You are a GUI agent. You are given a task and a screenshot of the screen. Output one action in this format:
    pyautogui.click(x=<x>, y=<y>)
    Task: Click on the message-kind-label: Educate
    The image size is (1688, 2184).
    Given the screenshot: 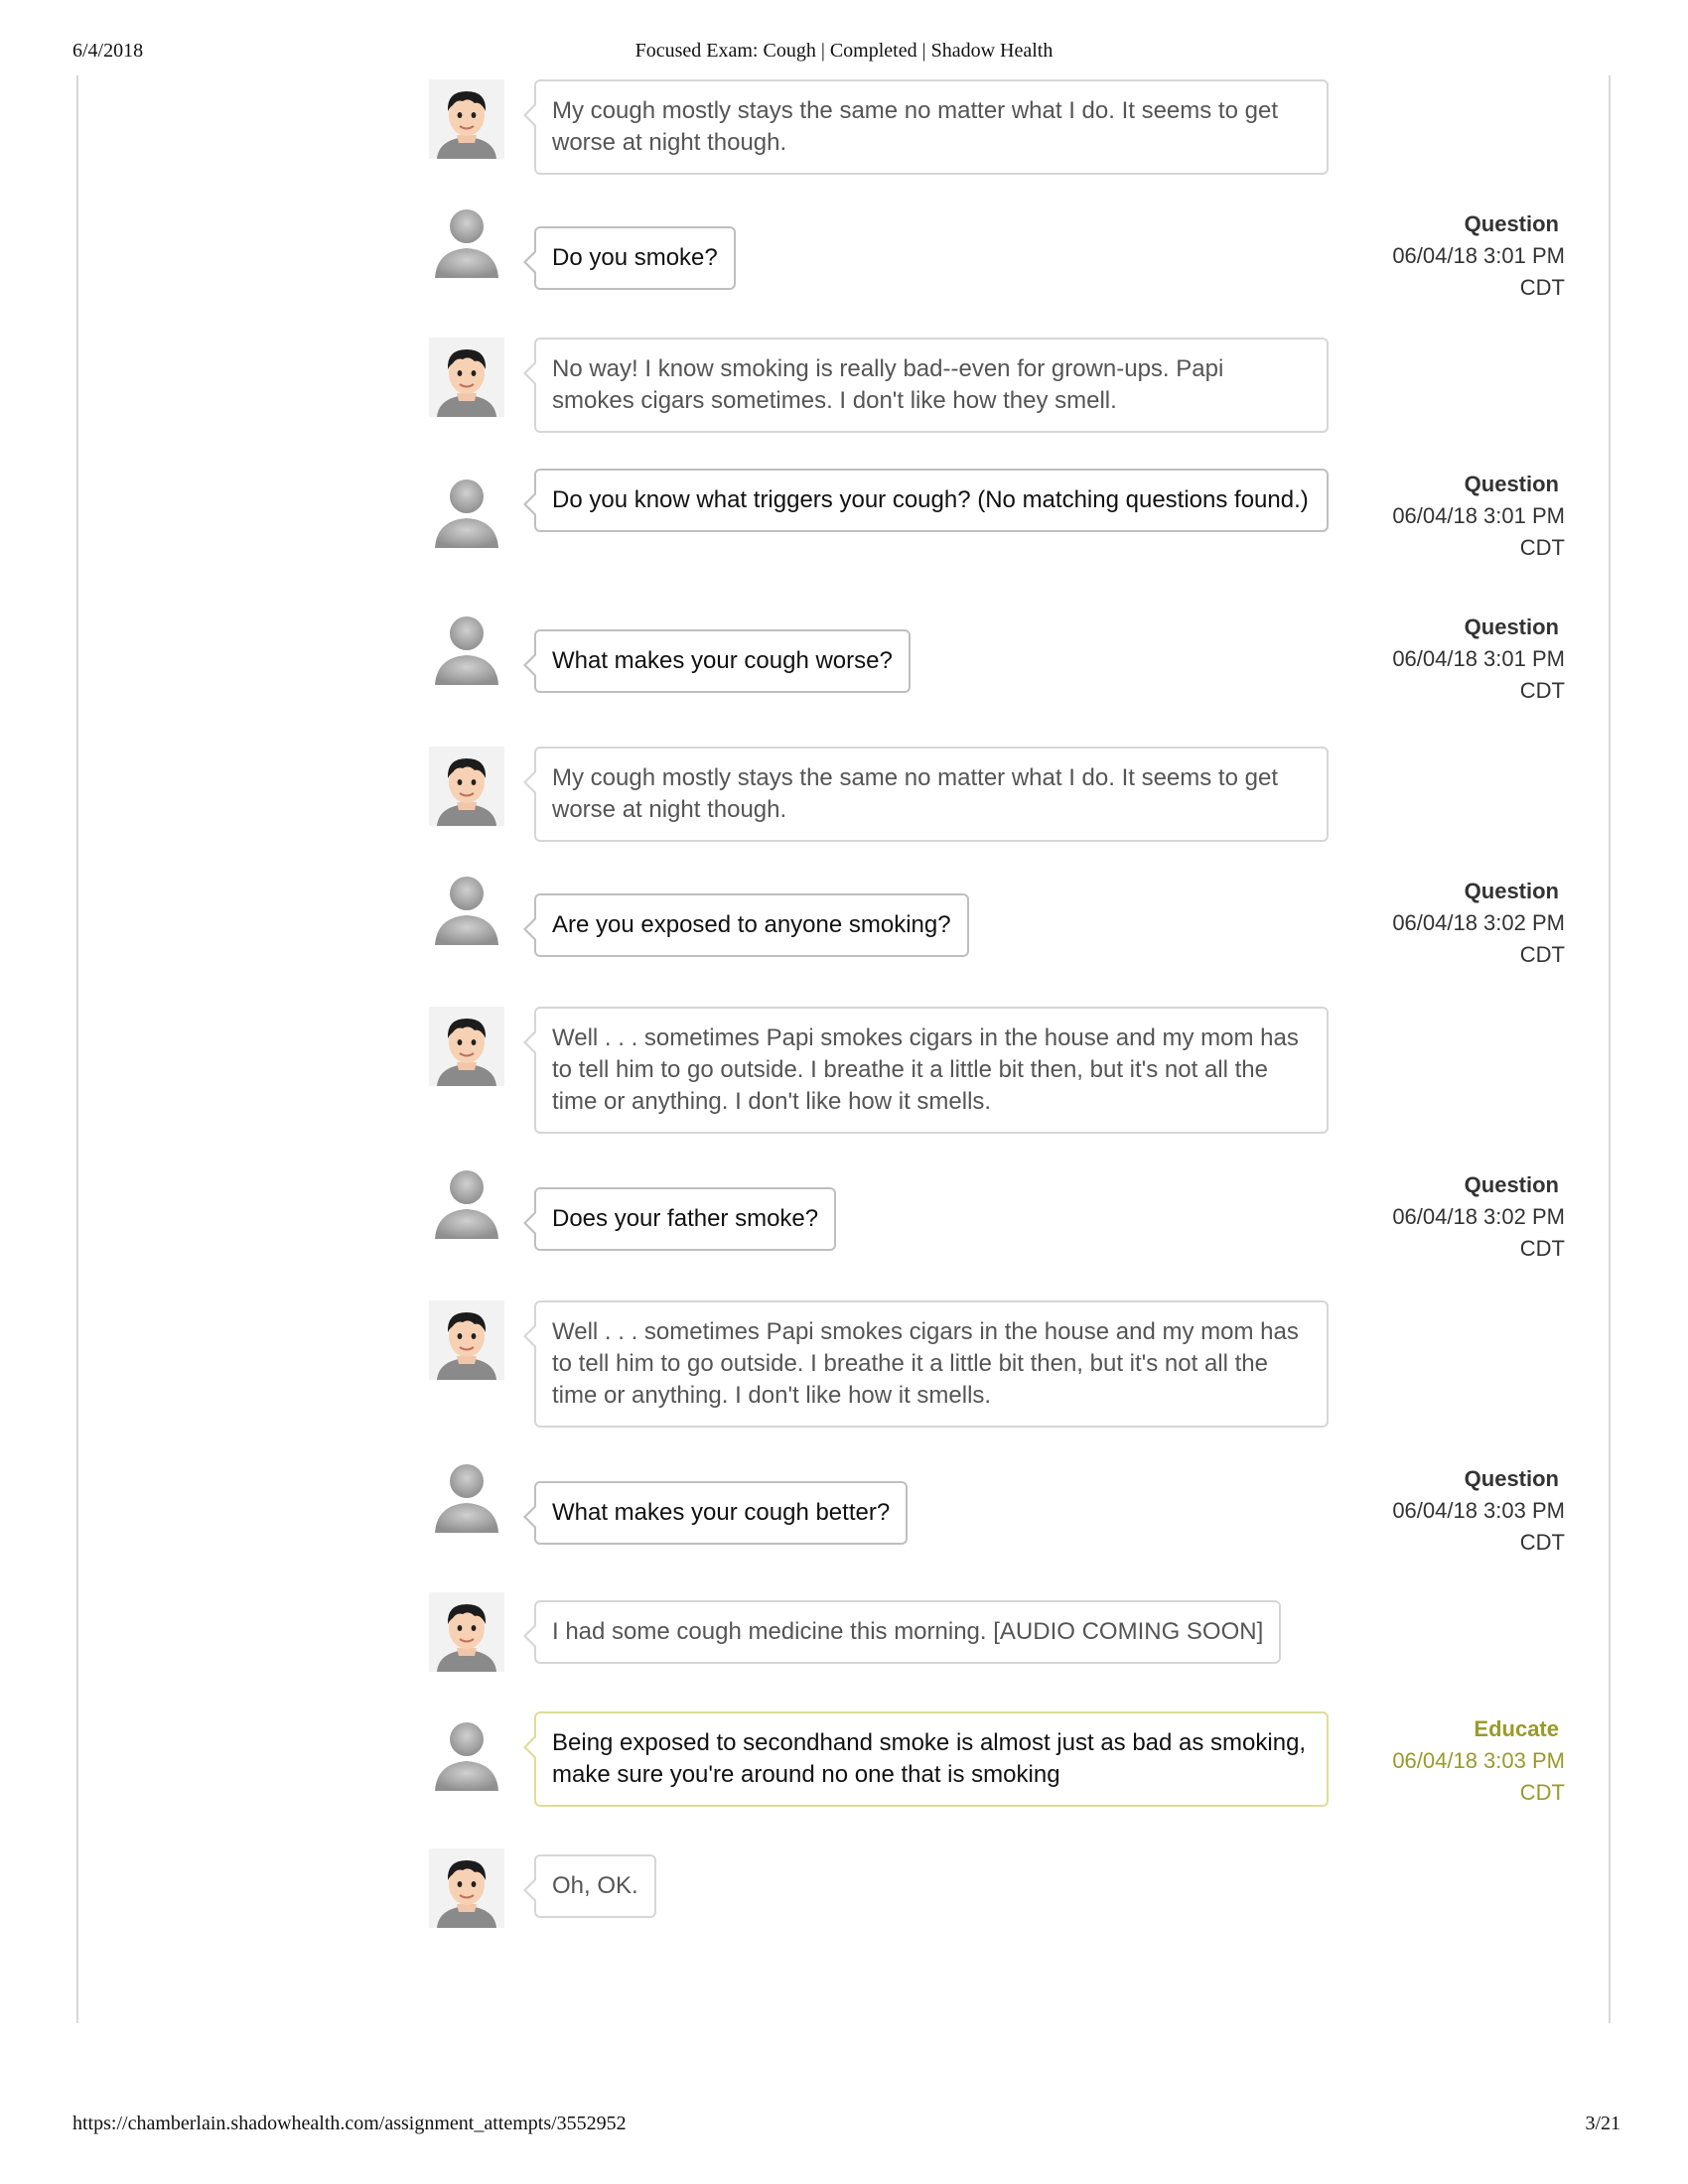 What is the action you would take?
    pyautogui.click(x=1516, y=1728)
    